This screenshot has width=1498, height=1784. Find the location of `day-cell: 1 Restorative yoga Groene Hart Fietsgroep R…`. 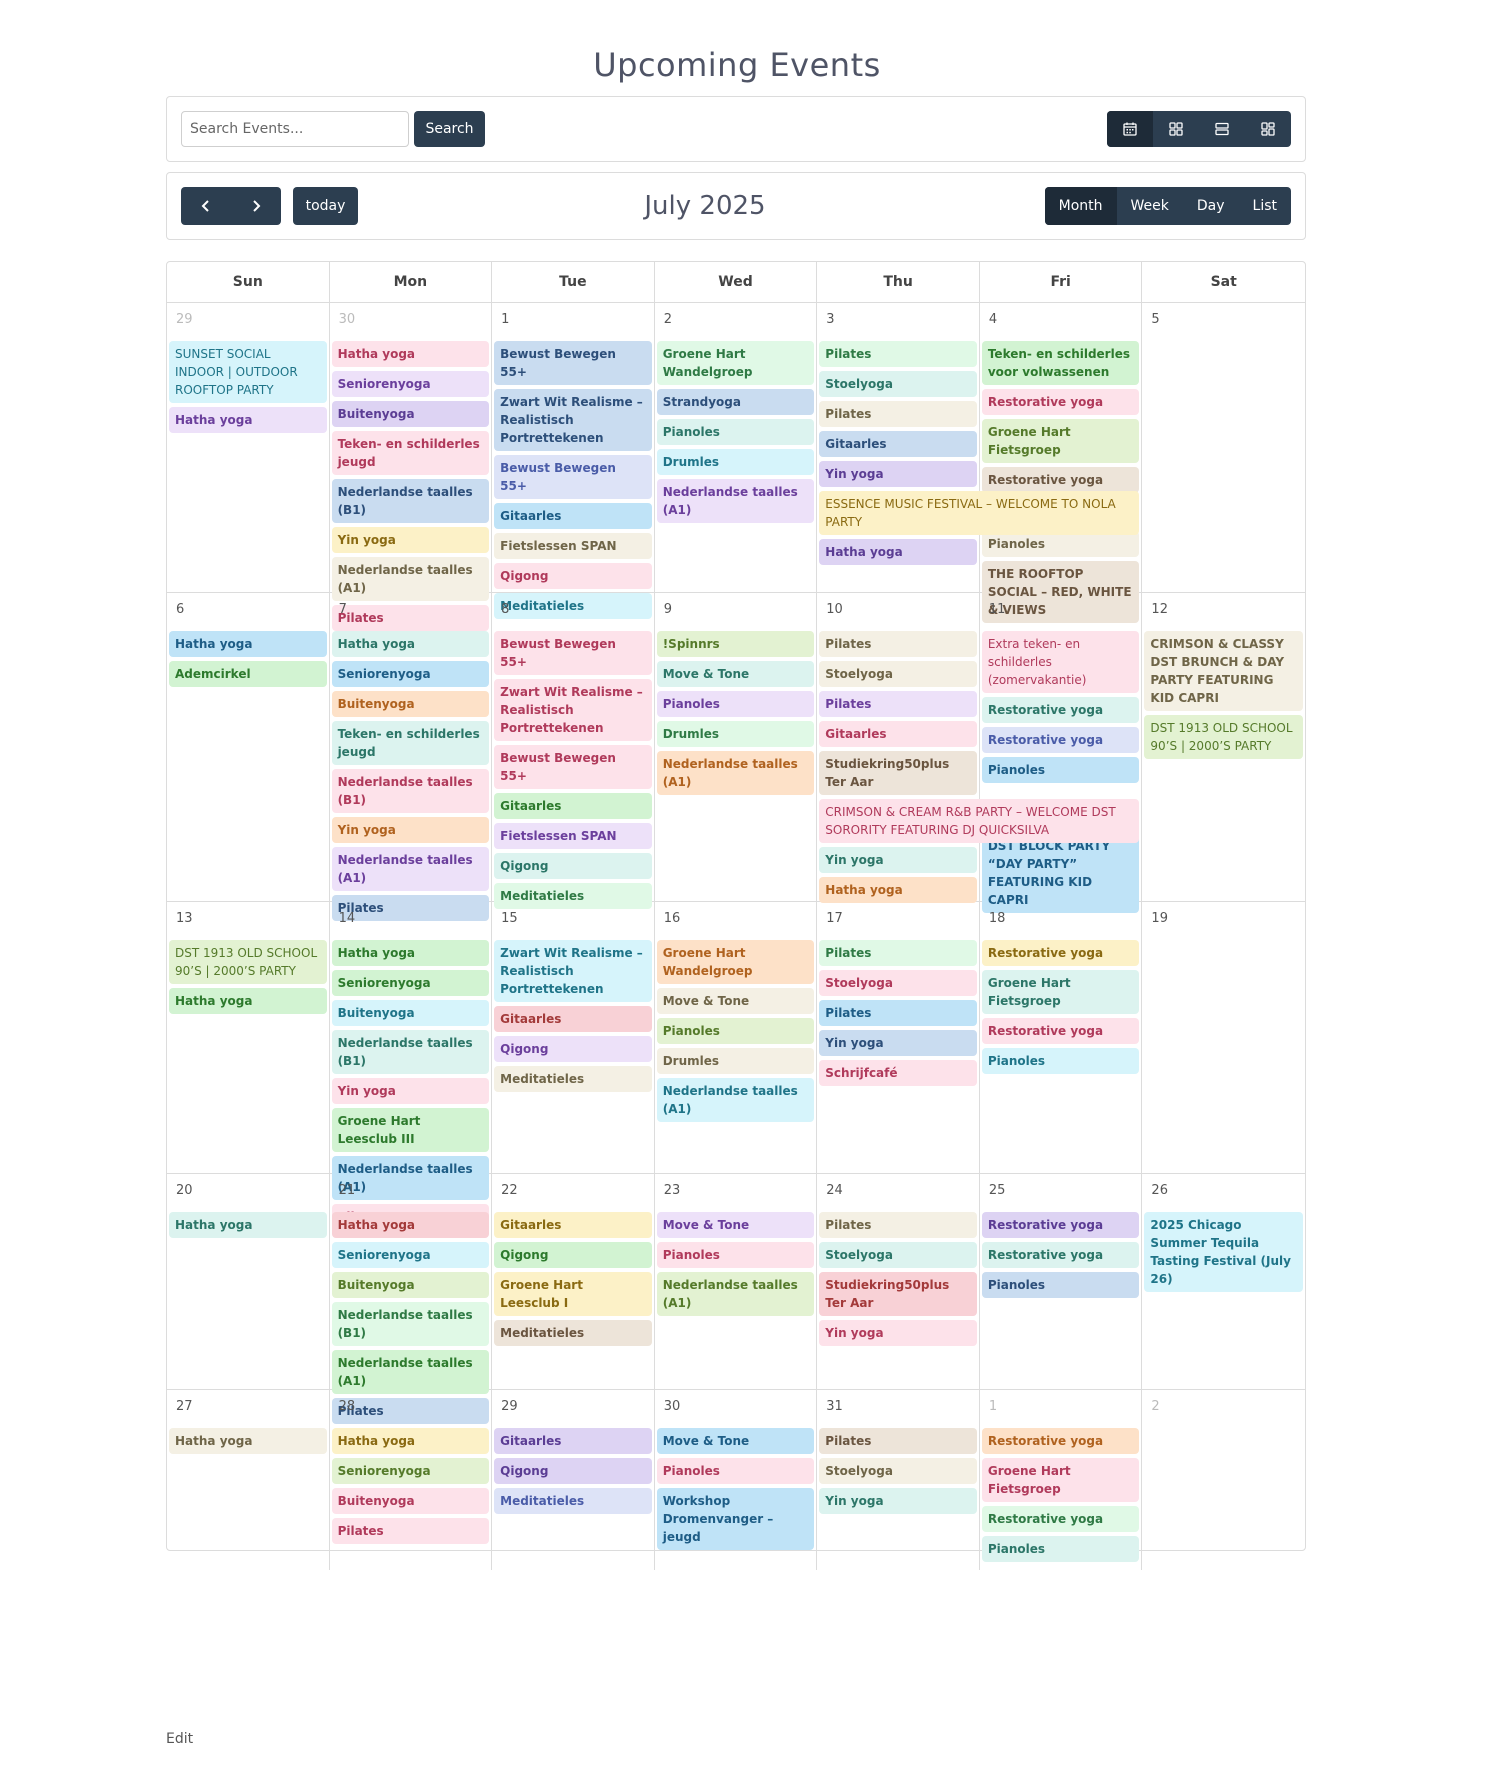

day-cell: 1 Restorative yoga Groene Hart Fietsgroep R… is located at coordinates (1061, 1480).